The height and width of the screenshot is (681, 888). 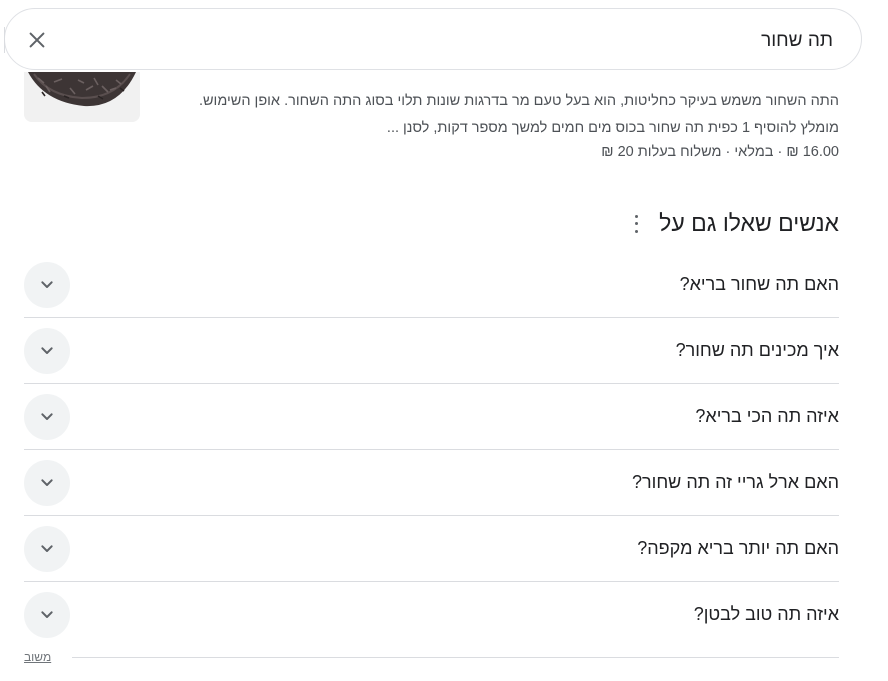 I want to click on question-item: איך מכינים תה שחור?, so click(x=431, y=351).